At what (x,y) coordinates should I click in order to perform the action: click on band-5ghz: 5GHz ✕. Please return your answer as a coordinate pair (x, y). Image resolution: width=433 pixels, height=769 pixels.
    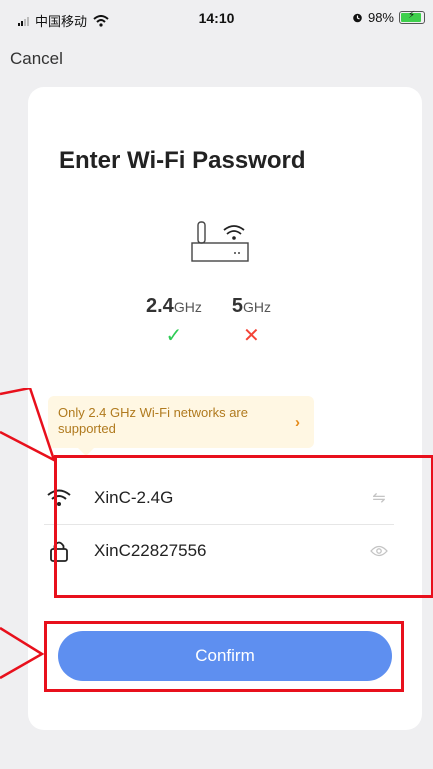
    Looking at the image, I should click on (251, 320).